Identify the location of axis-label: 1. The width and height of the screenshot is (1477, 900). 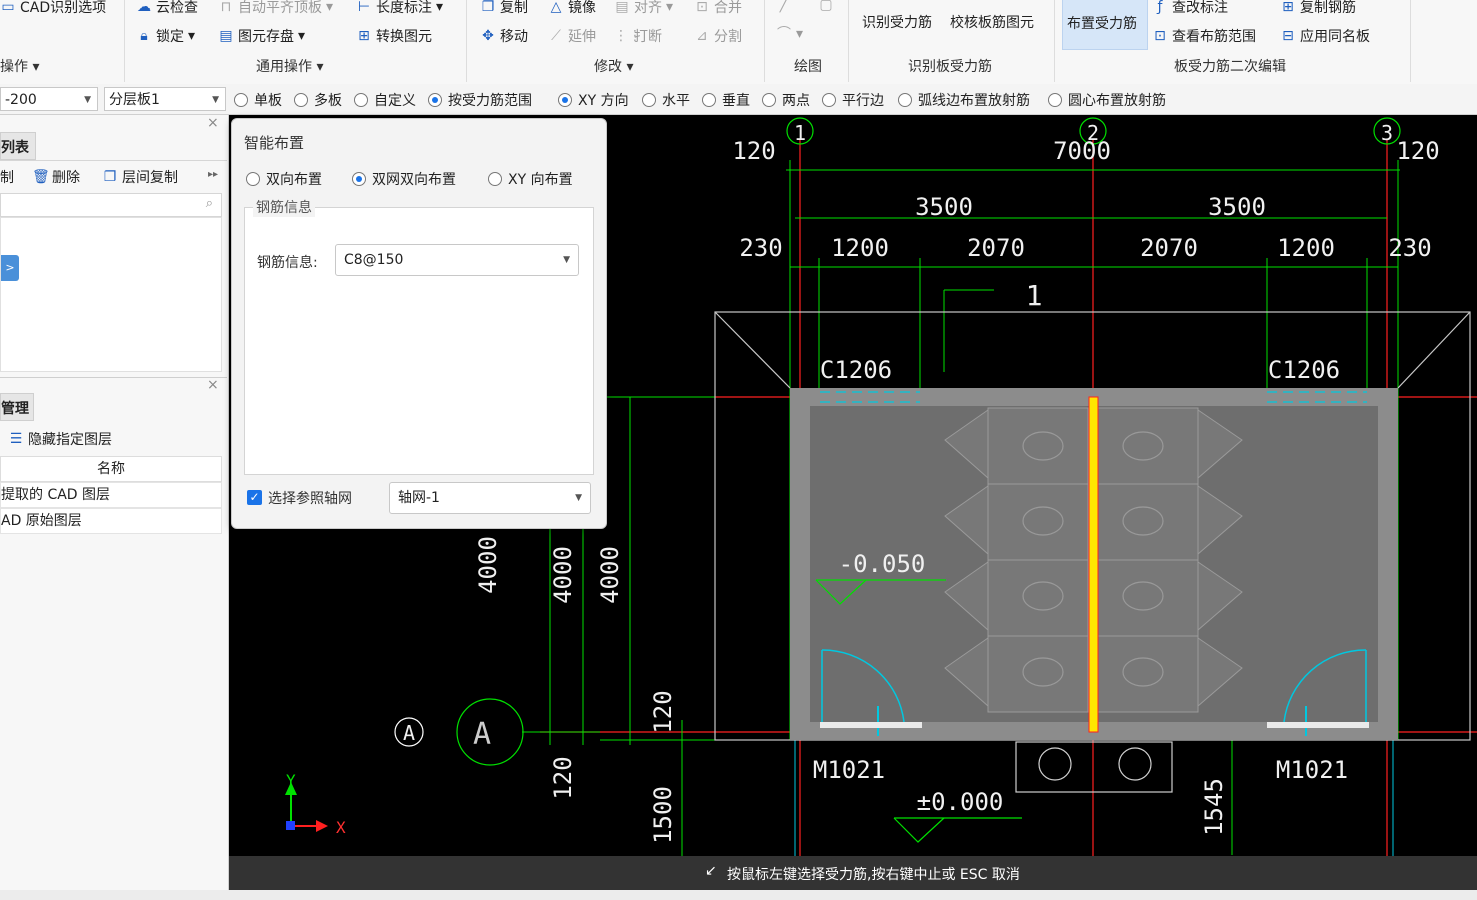
(800, 133).